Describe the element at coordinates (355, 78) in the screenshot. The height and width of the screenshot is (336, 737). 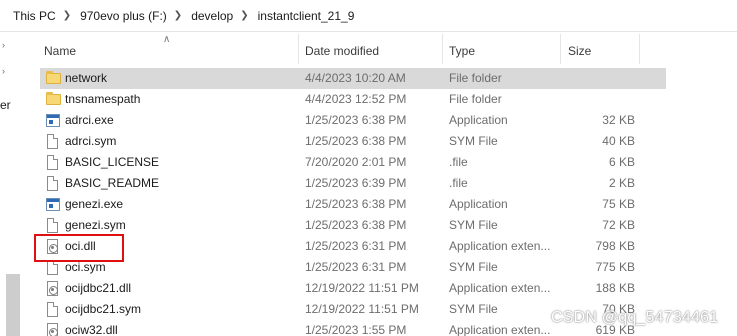
I see `file-date-modified: 4/4/2023 10:20 AM` at that location.